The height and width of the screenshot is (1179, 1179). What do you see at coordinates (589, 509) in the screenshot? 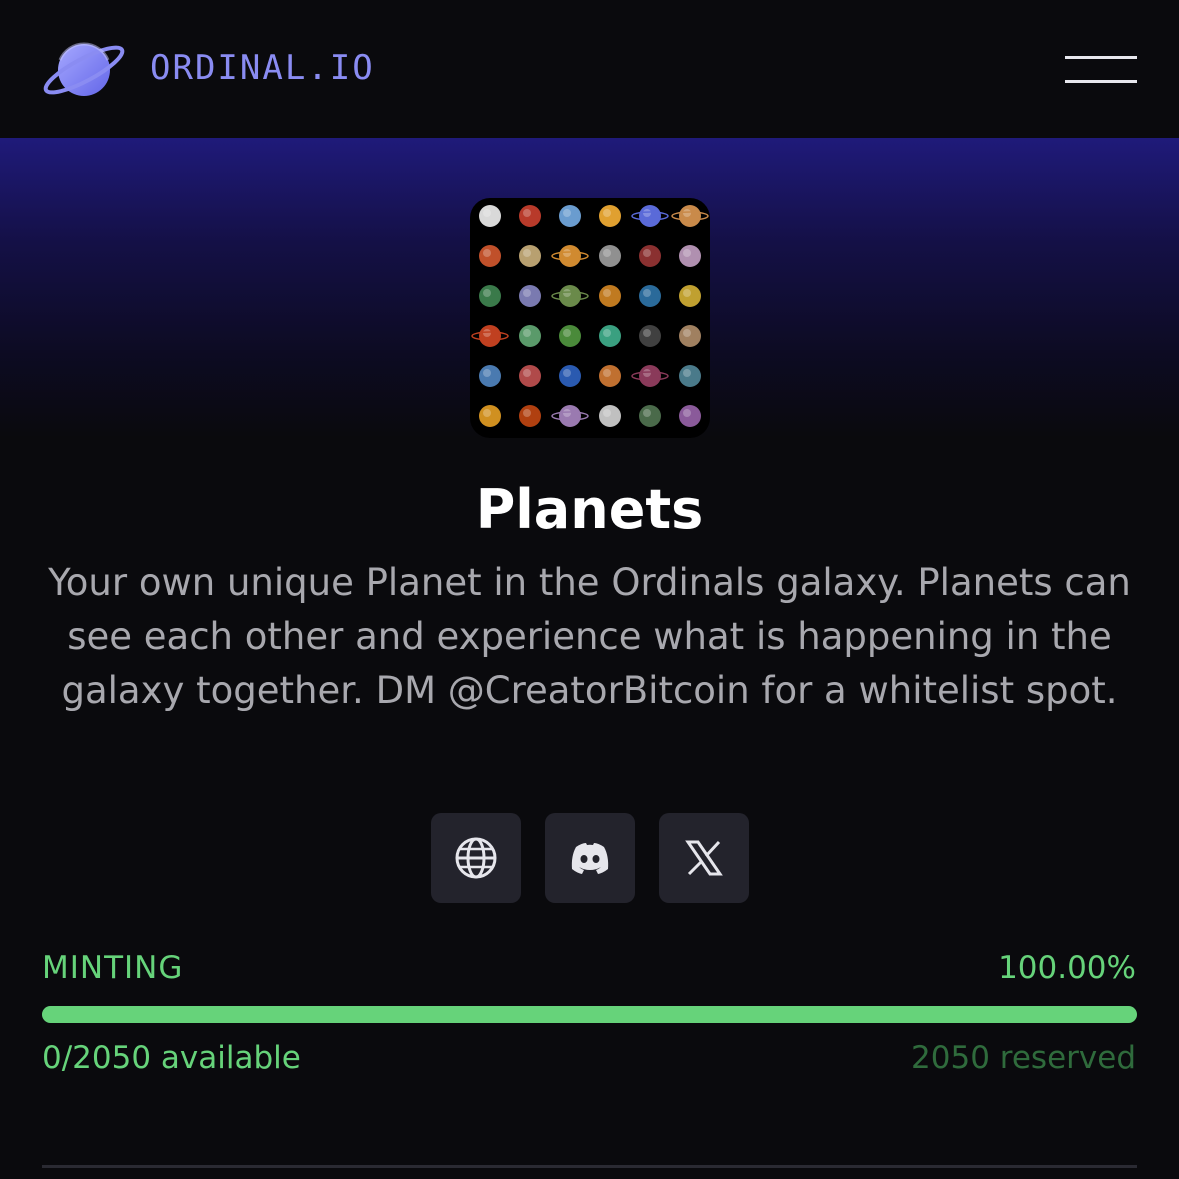
I see `collection-title: Planets` at bounding box center [589, 509].